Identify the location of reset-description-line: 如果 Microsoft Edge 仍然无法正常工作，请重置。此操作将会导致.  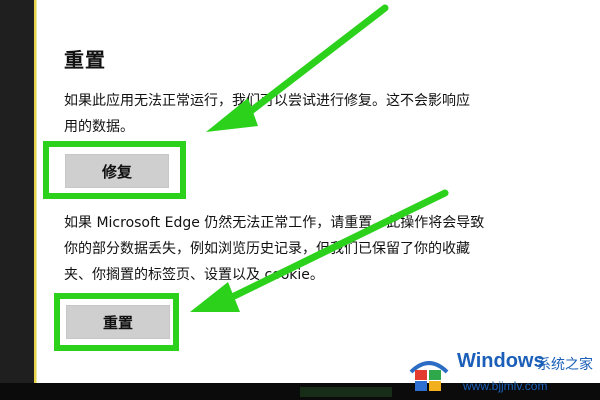
(274, 223).